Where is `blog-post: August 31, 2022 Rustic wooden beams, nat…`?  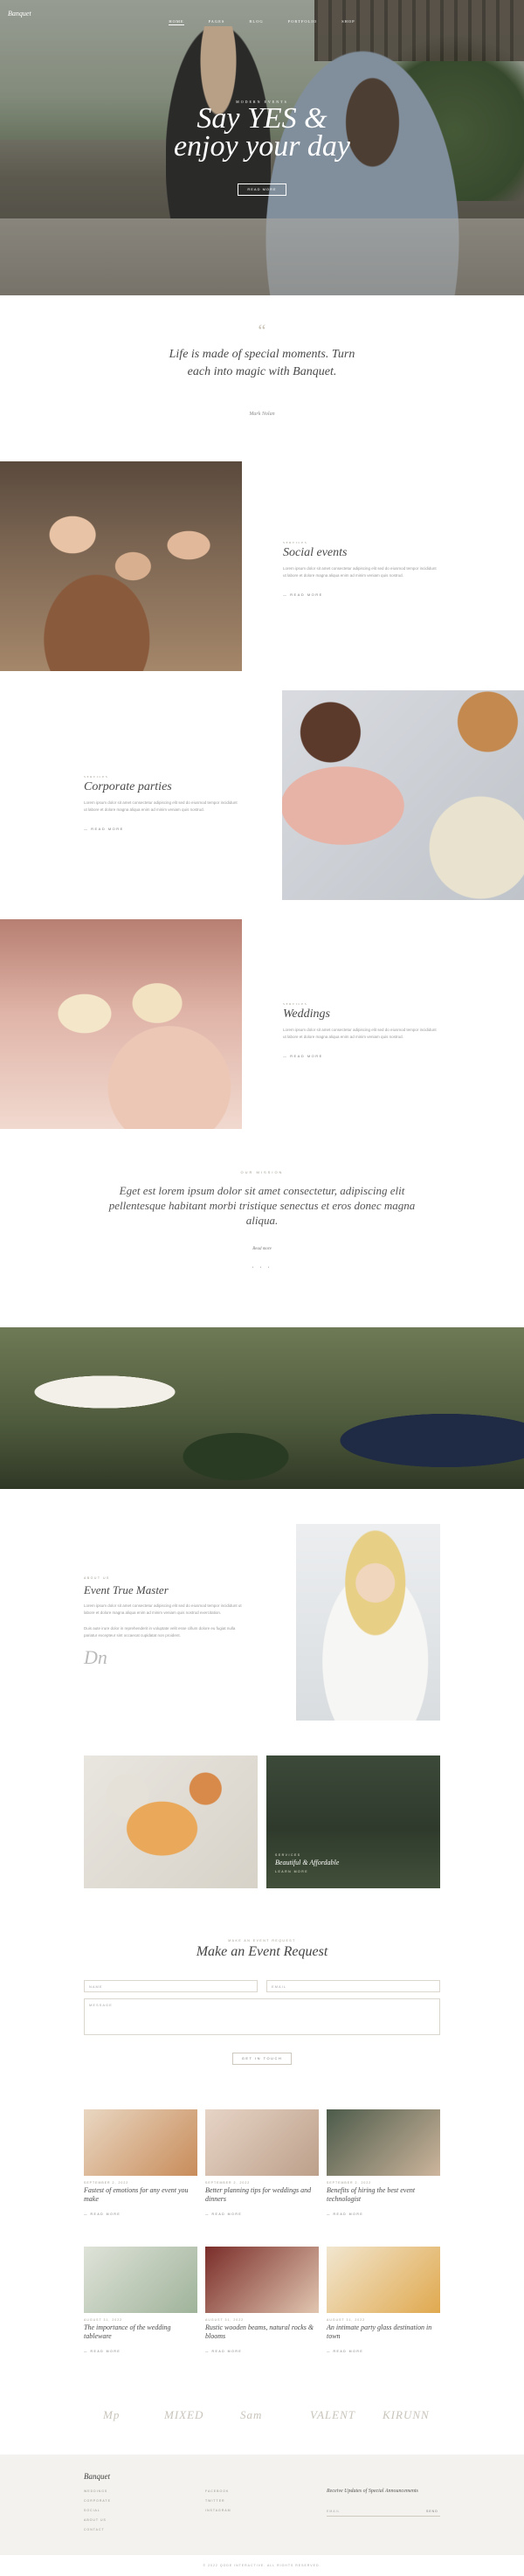
blog-post: August 31, 2022 Rustic wooden beams, nat… is located at coordinates (262, 2312).